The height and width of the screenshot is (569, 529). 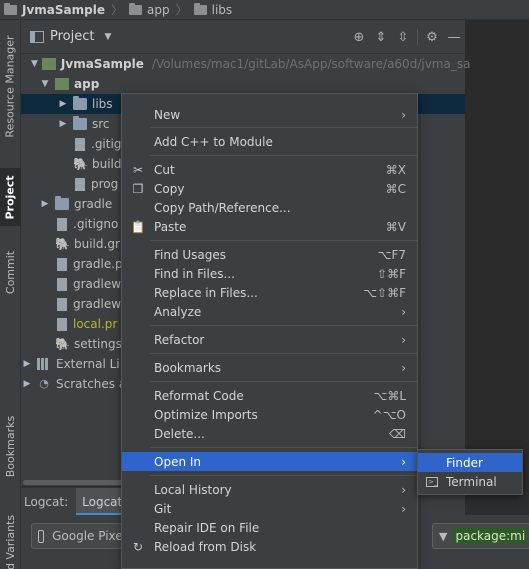 I want to click on menu-item-reformat-code: Reformat Code ⌥⌘L, so click(x=269, y=395).